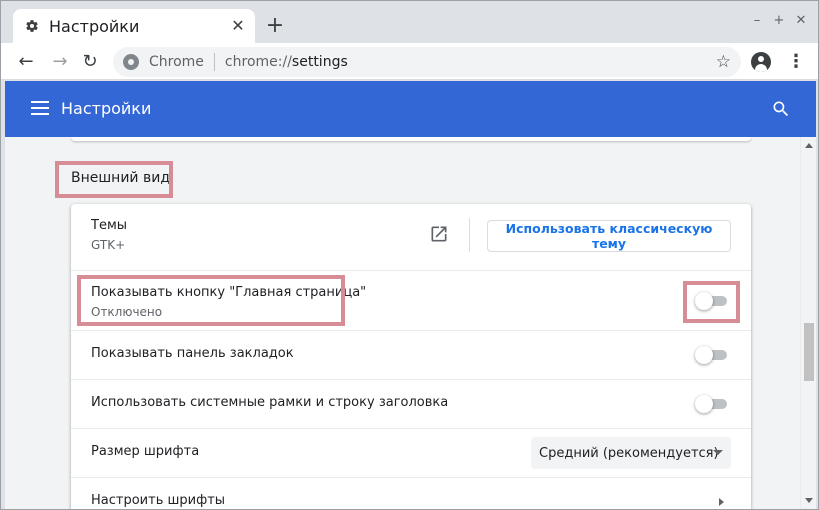 This screenshot has width=819, height=510. What do you see at coordinates (114, 179) in the screenshot?
I see `highlight-section-title` at bounding box center [114, 179].